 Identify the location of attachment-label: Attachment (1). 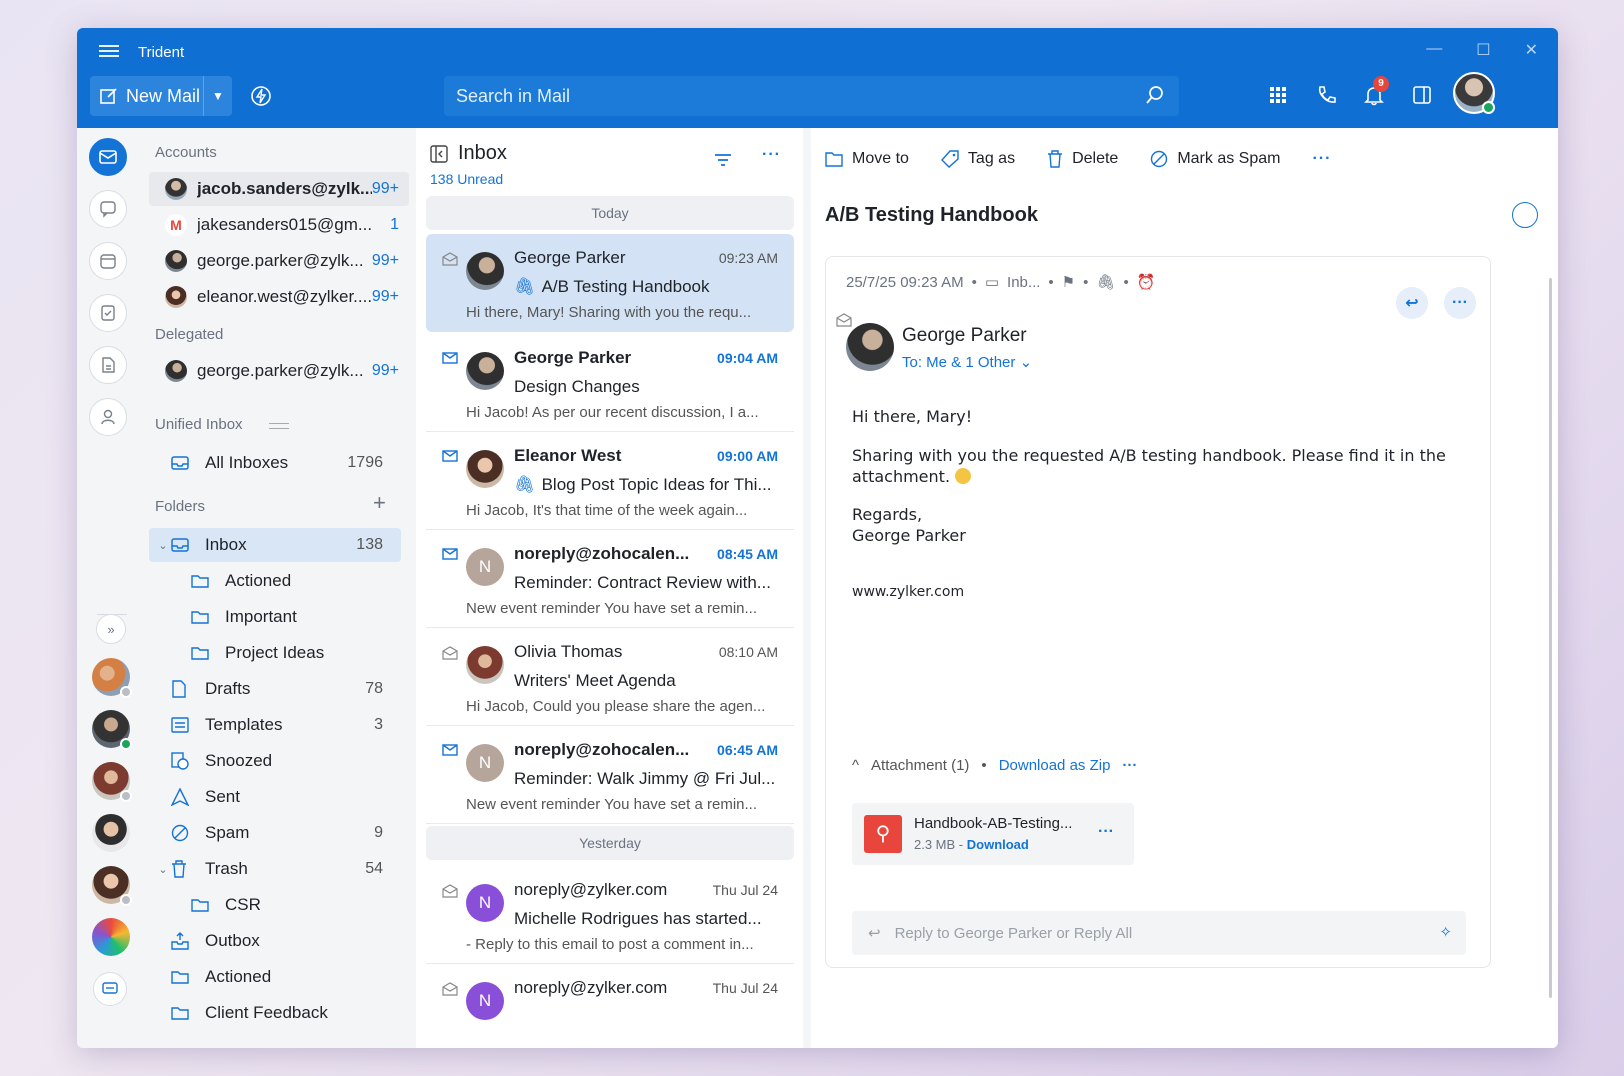
(920, 765).